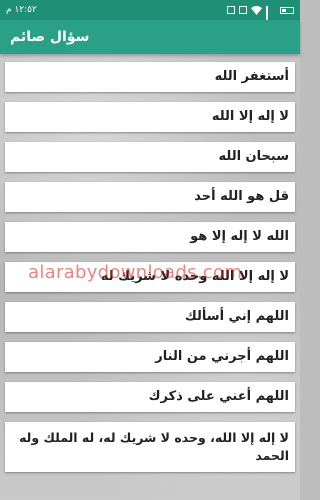 This screenshot has height=500, width=320. Describe the element at coordinates (150, 357) in the screenshot. I see `list-item: اللهم أجرني من النار` at that location.